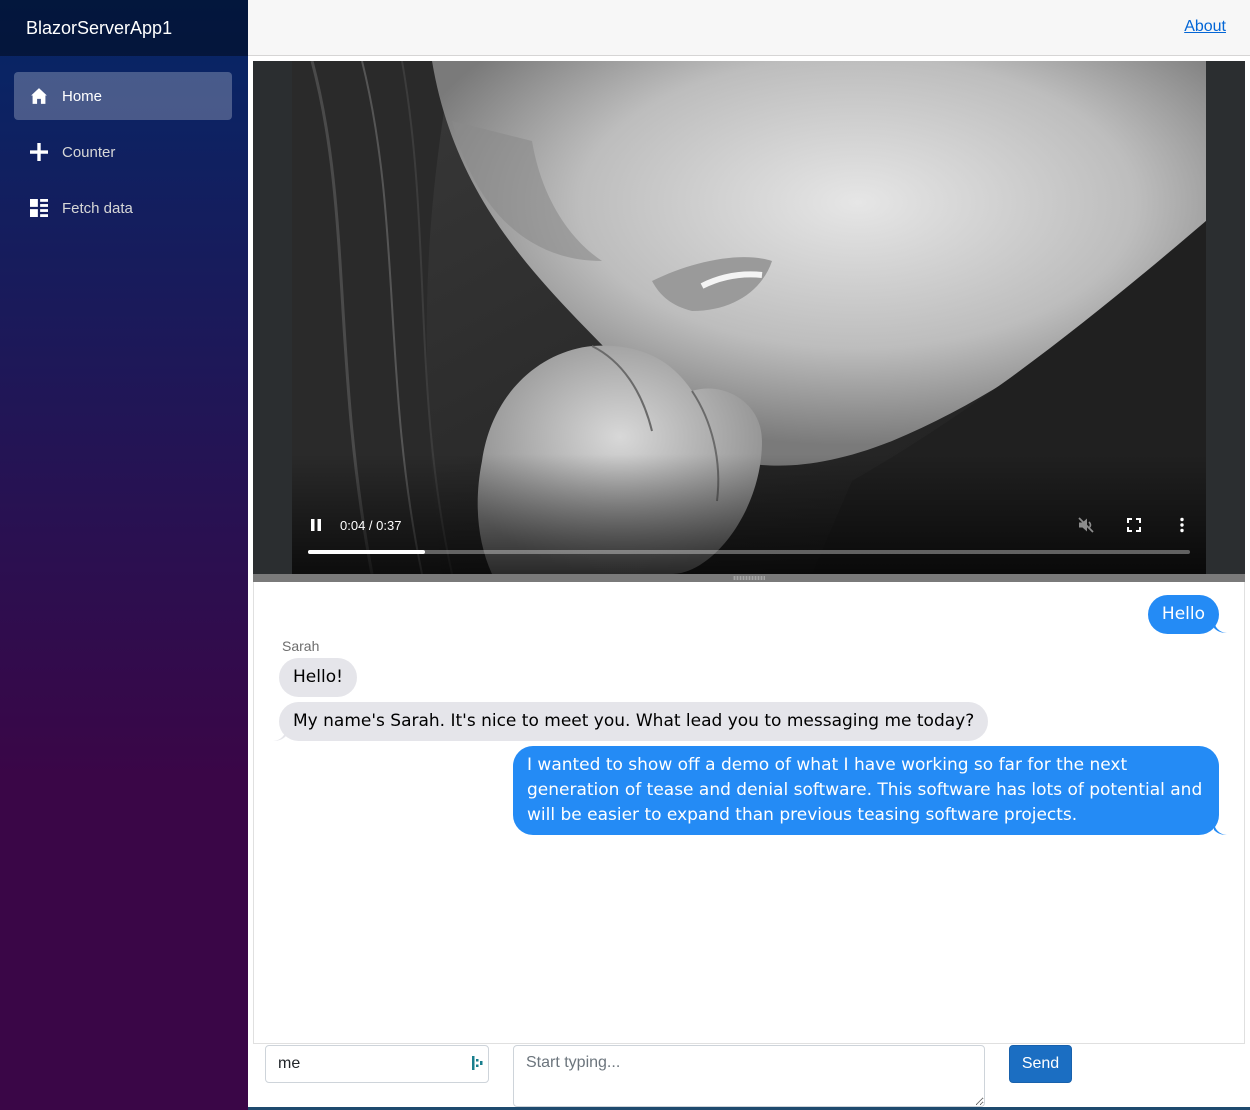  What do you see at coordinates (316, 525) in the screenshot?
I see `pause-icon` at bounding box center [316, 525].